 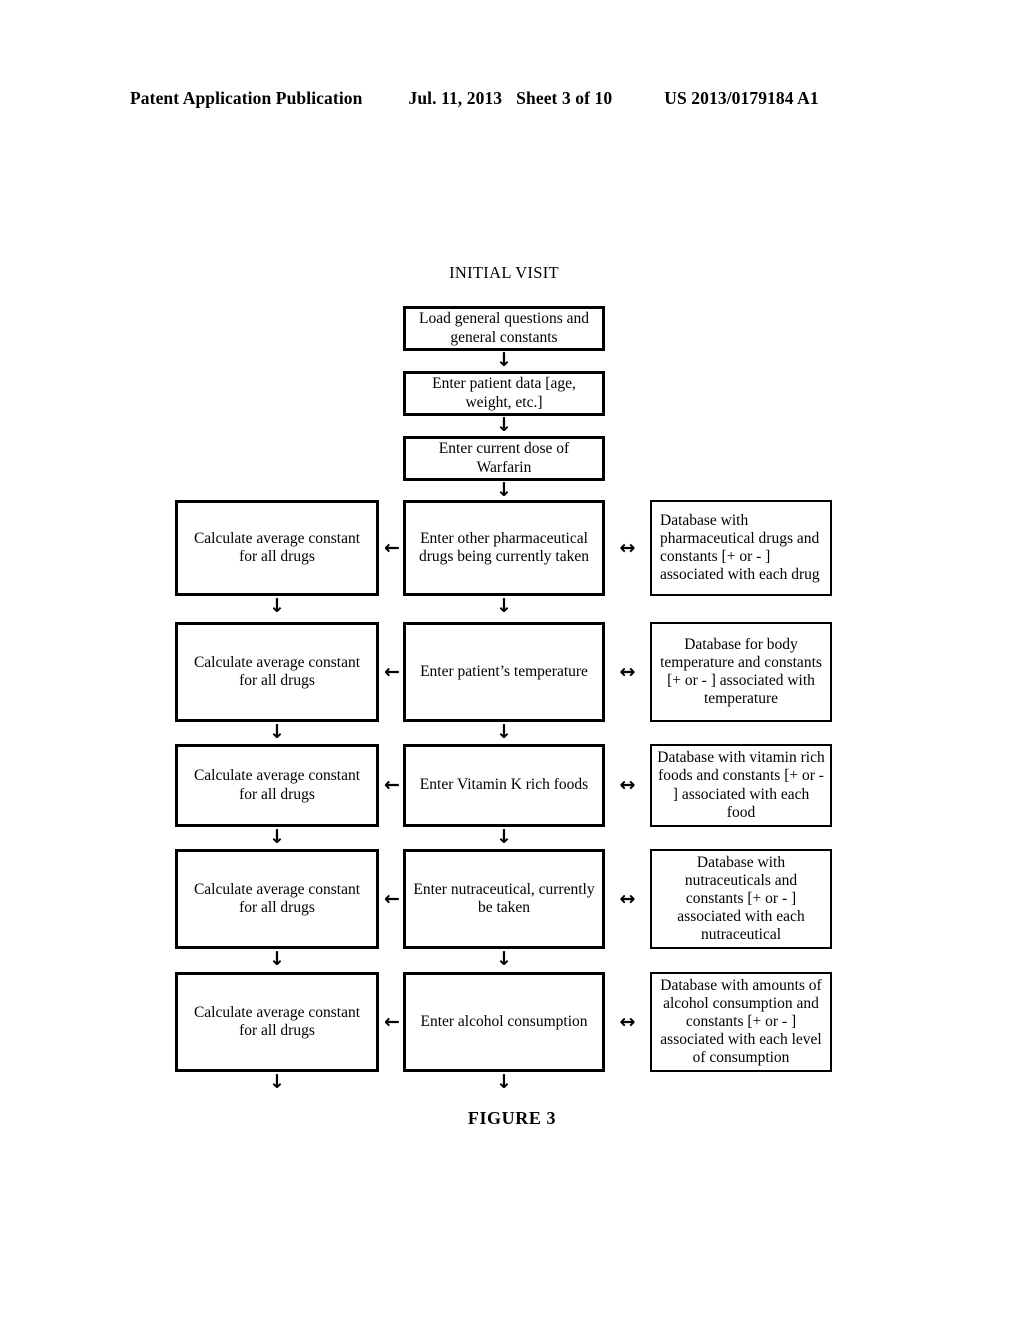 I want to click on figure-caption: FIGURE 3, so click(x=512, y=1118).